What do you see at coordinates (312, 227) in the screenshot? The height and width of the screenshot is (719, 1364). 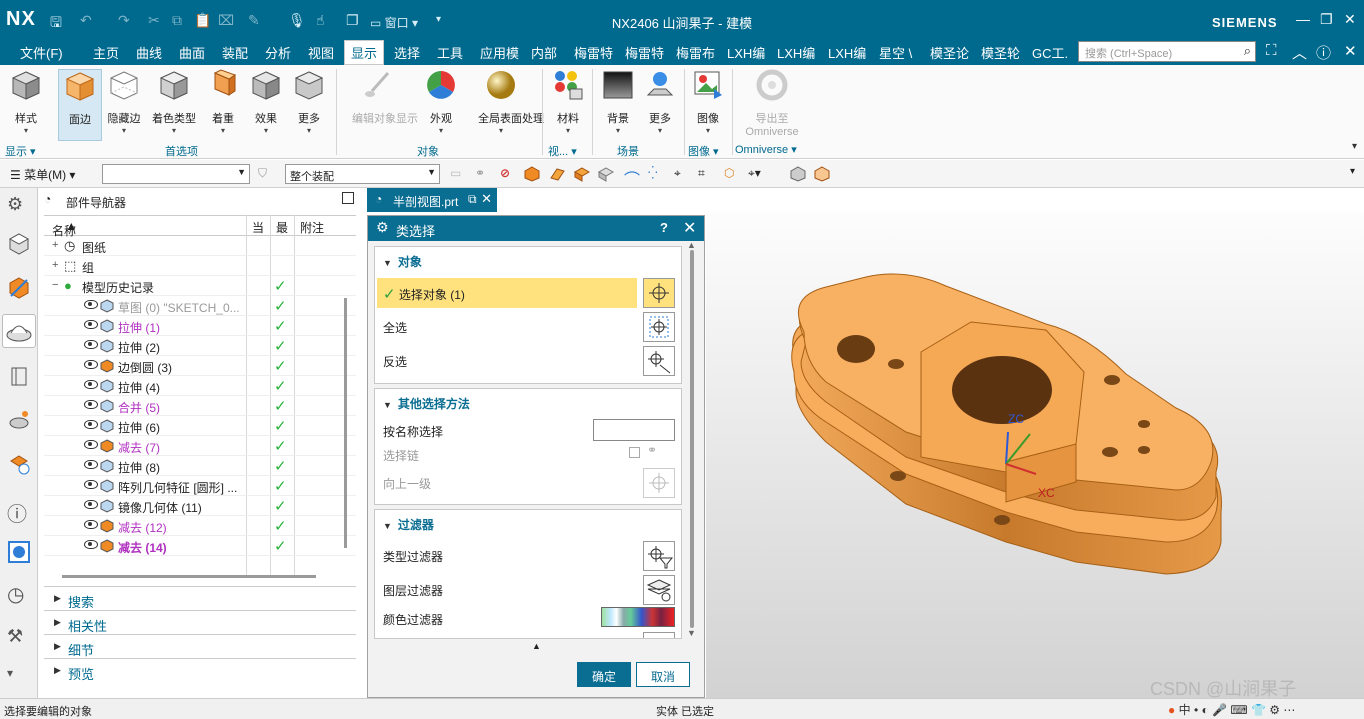 I see `column-notes: 附注` at bounding box center [312, 227].